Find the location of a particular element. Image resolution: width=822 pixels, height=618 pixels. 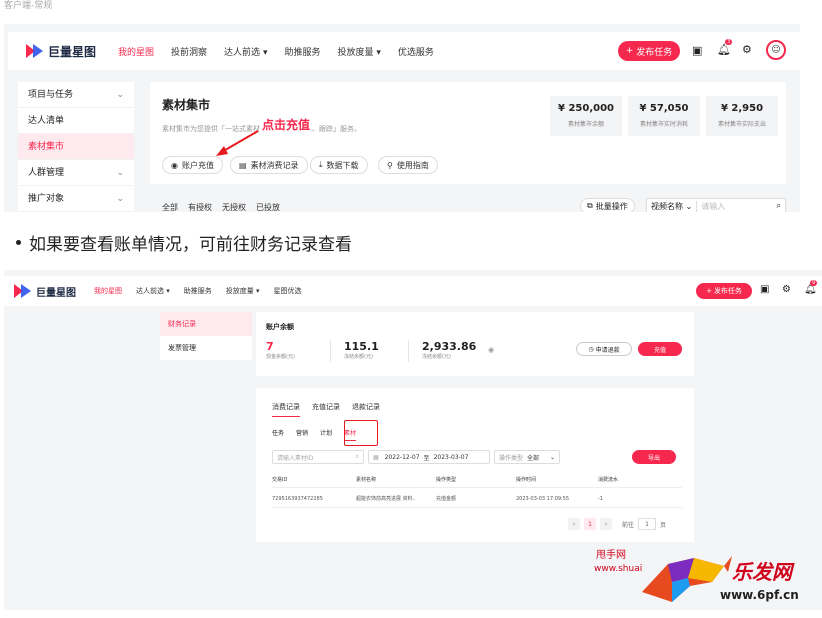

watermark-brand: 乐发网 is located at coordinates (762, 572).